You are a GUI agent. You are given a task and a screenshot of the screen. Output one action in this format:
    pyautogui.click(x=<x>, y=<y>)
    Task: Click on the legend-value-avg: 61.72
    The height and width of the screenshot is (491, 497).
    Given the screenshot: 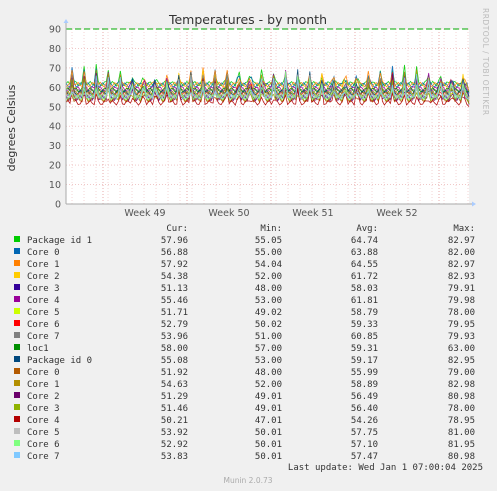 What is the action you would take?
    pyautogui.click(x=364, y=277)
    